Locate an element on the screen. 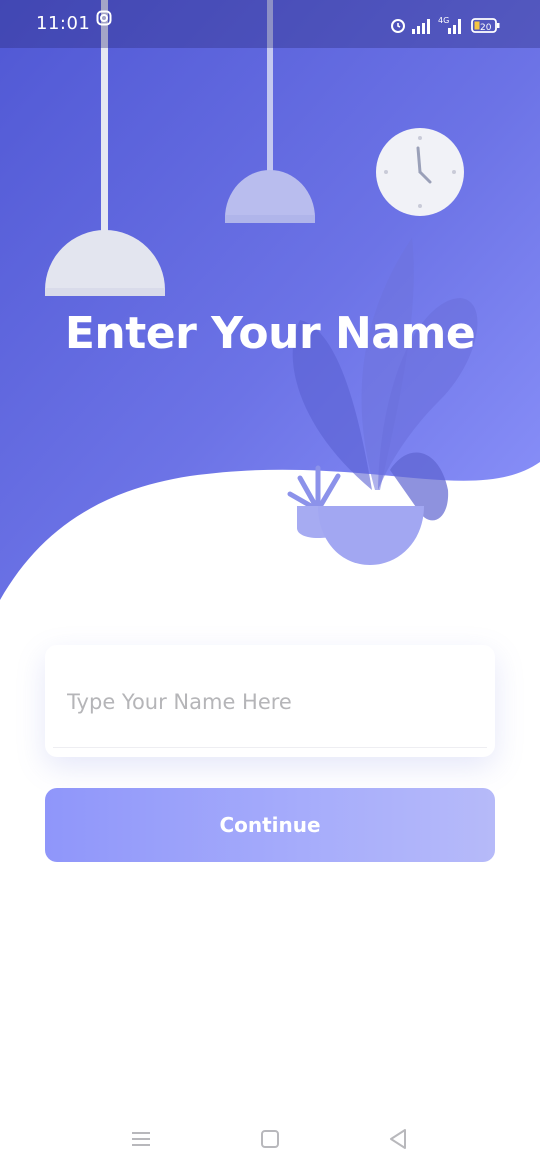 The height and width of the screenshot is (1170, 540). signal-icon is located at coordinates (421, 26).